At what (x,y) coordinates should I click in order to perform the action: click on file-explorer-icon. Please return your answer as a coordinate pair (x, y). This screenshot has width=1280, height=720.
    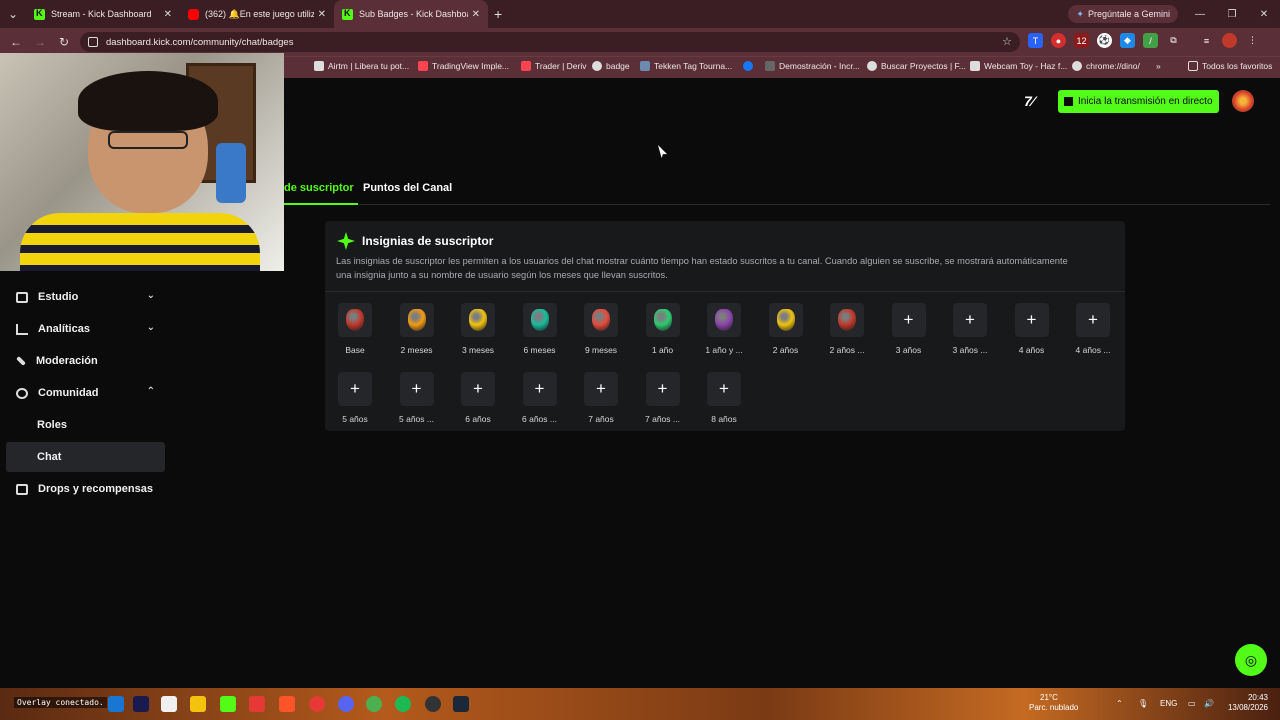
    Looking at the image, I should click on (198, 704).